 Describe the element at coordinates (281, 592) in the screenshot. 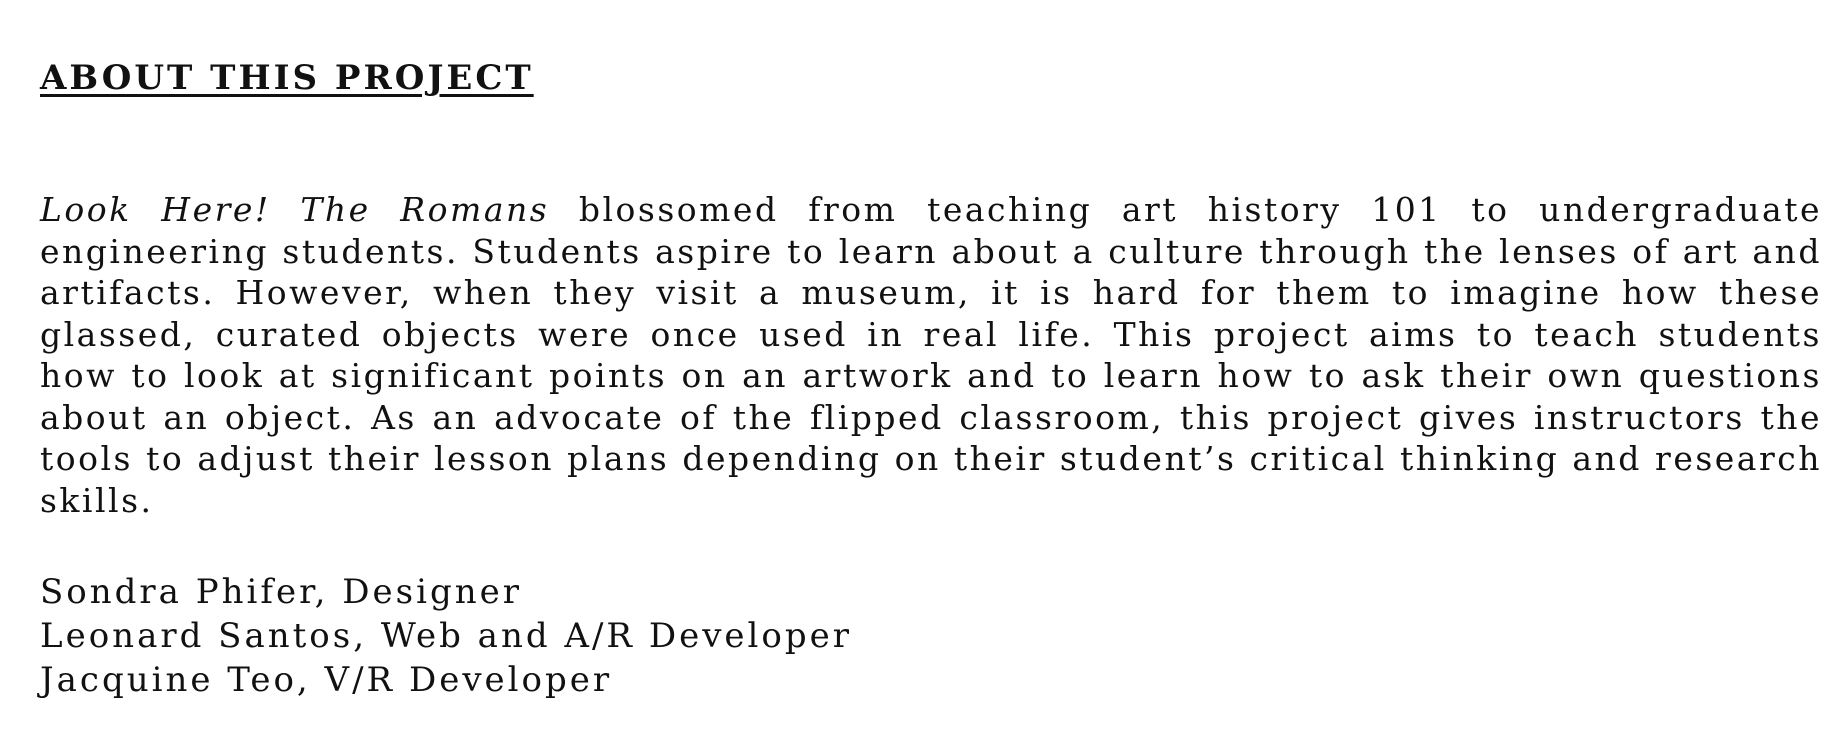

I see `credit-item: Sondra Phifer, Designer` at that location.